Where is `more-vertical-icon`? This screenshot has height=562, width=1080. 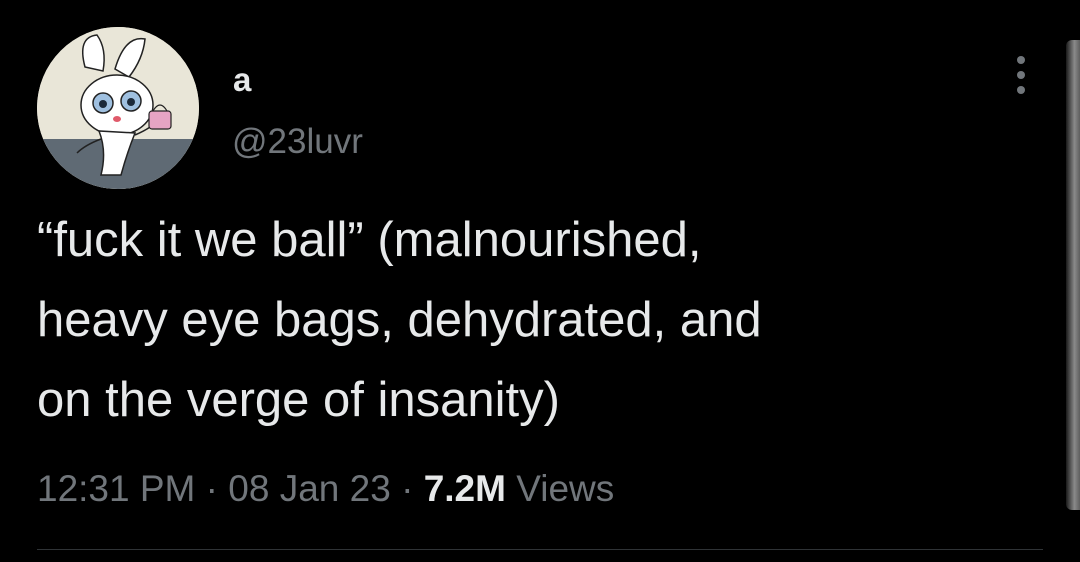 more-vertical-icon is located at coordinates (1021, 60).